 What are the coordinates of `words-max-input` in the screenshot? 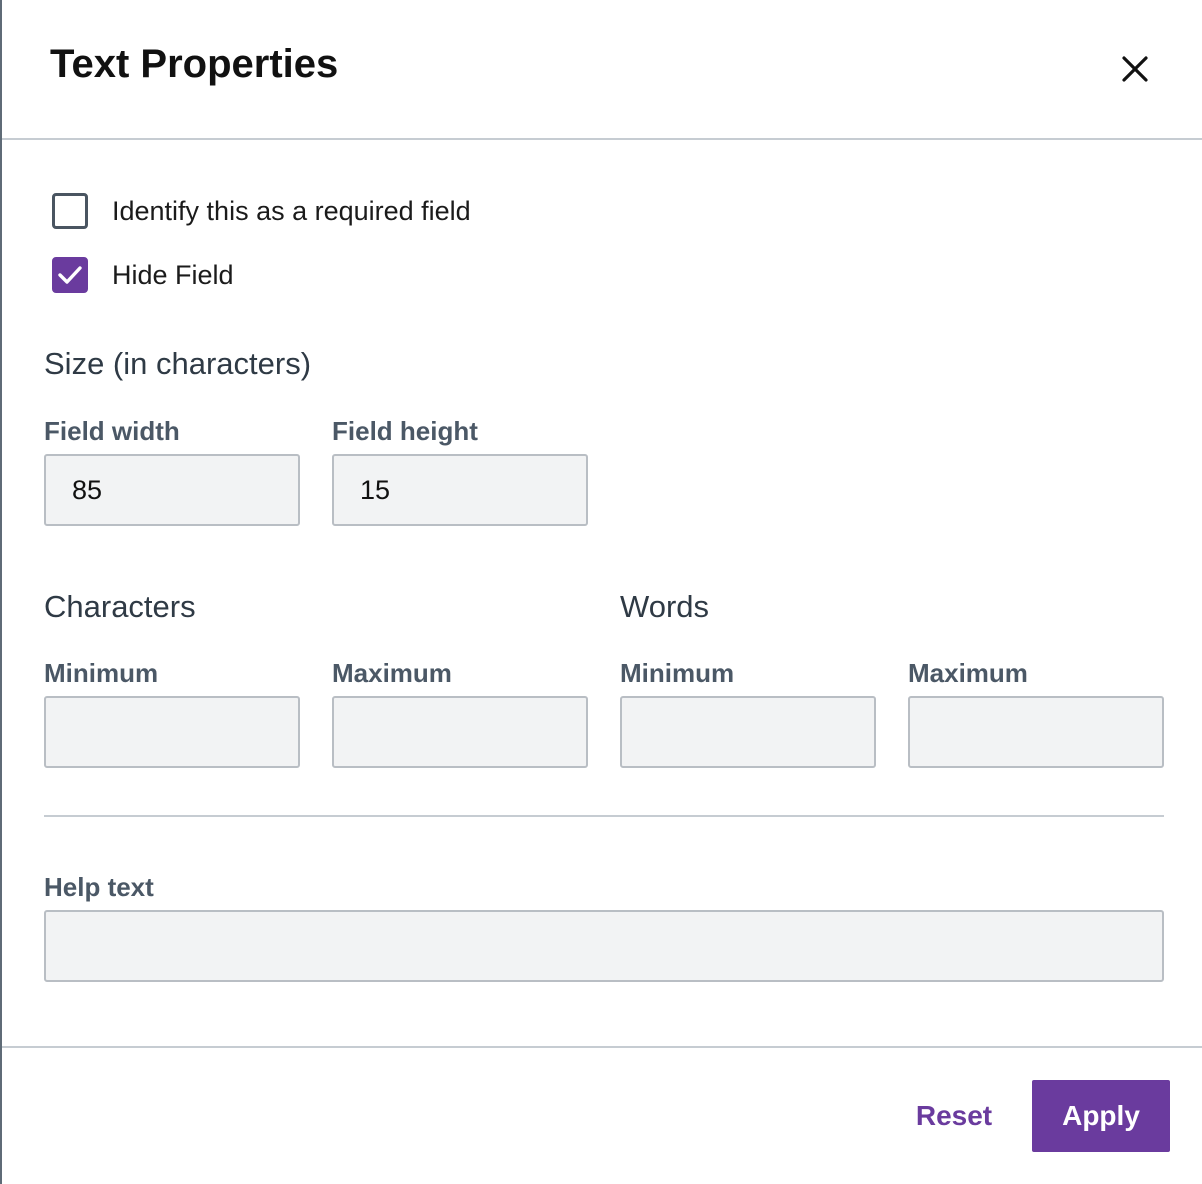 It's located at (1036, 732).